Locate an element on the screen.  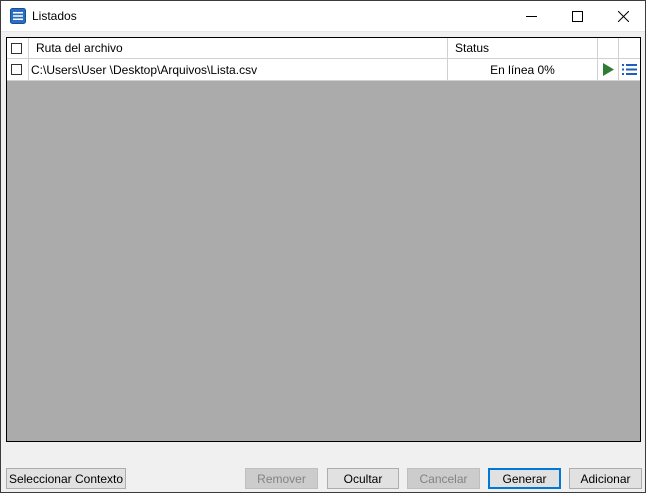
cancel-button: Cancelar is located at coordinates (443, 478).